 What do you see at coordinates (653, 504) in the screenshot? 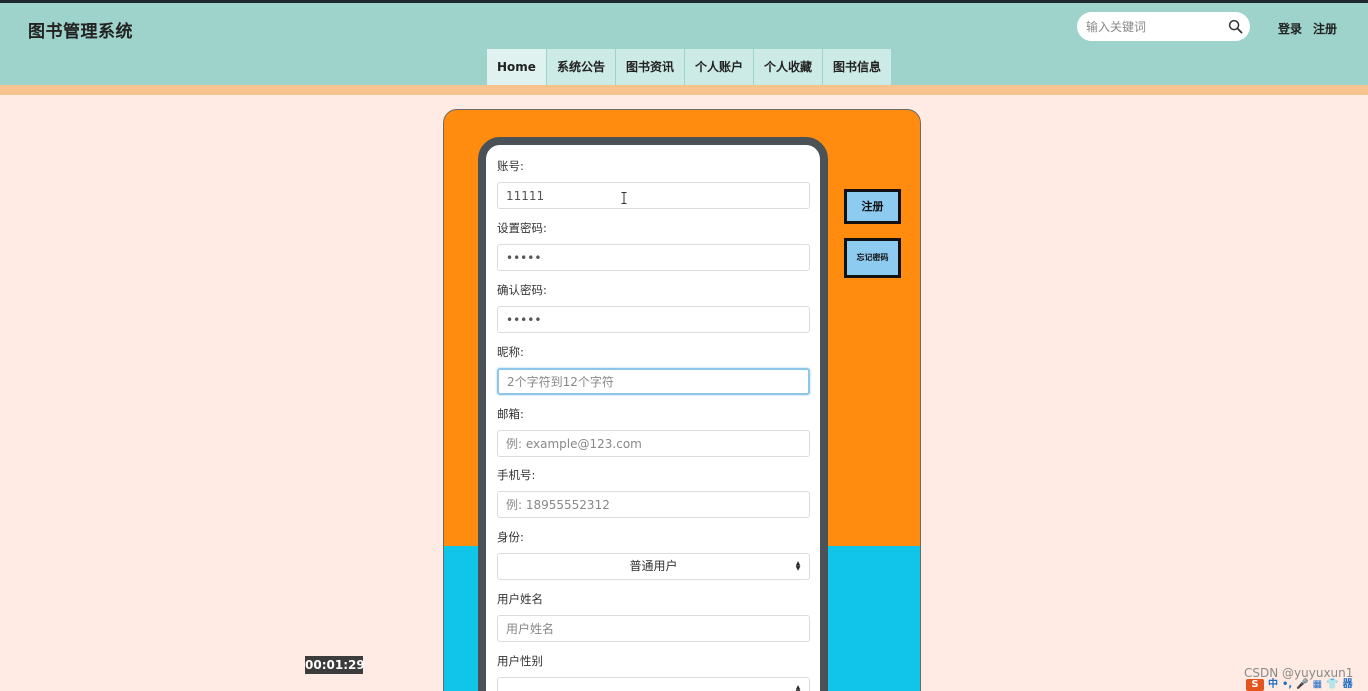
I see `phone-input` at bounding box center [653, 504].